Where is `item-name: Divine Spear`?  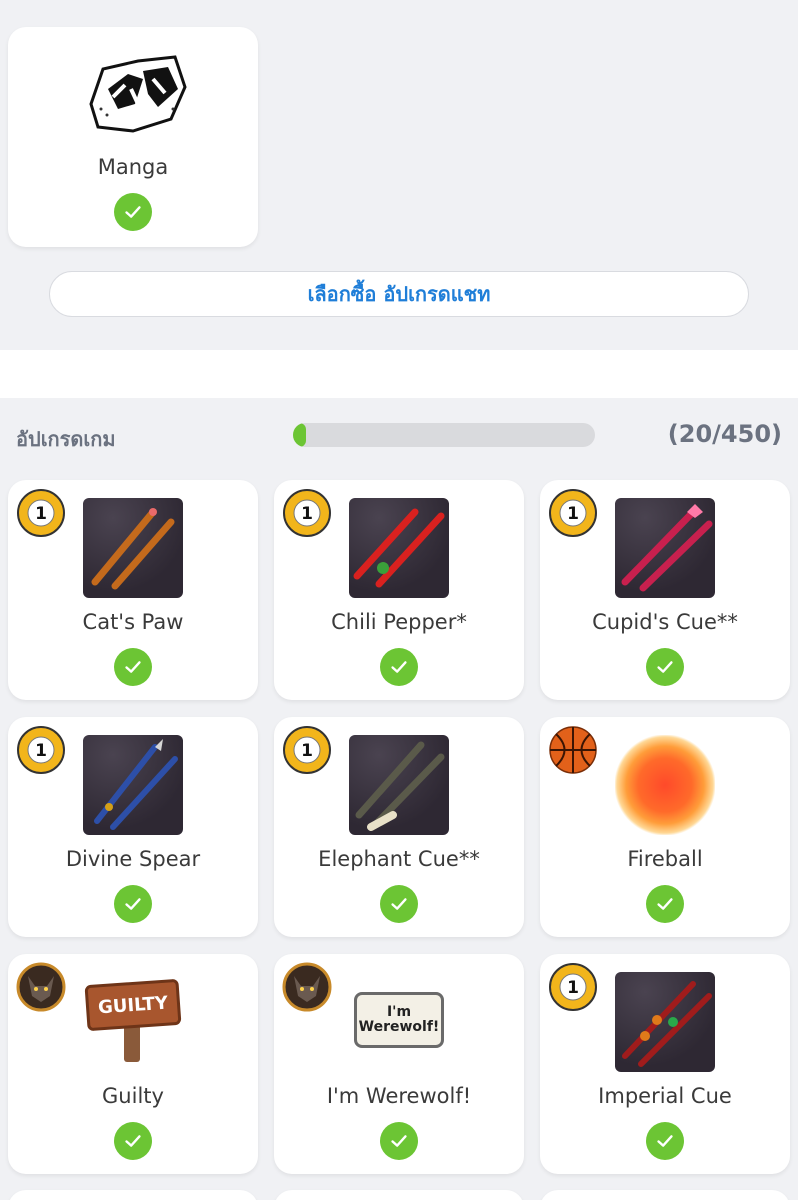 item-name: Divine Spear is located at coordinates (133, 859).